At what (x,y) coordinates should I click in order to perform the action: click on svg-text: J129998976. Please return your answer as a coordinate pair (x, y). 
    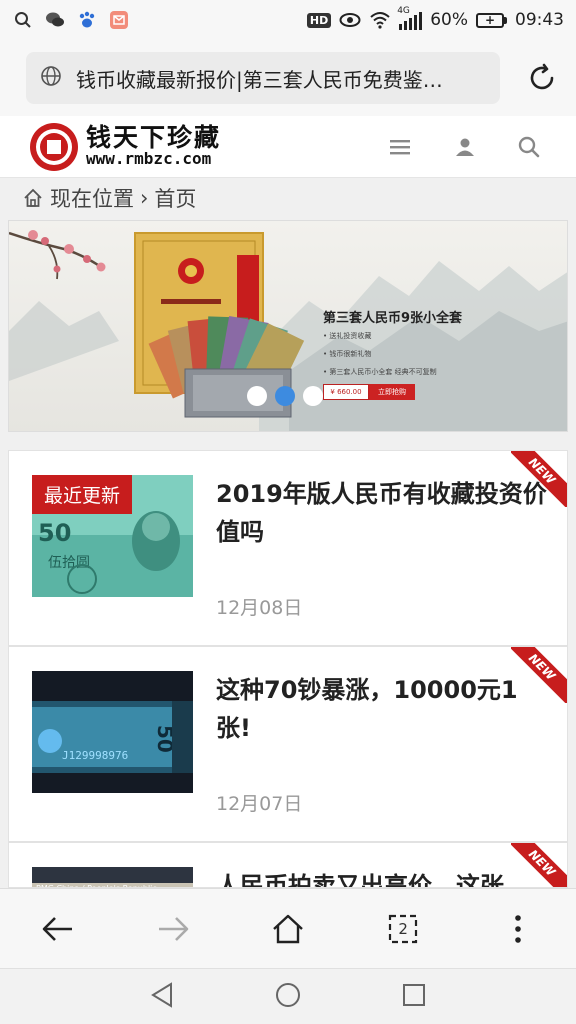
    Looking at the image, I should click on (95, 755).